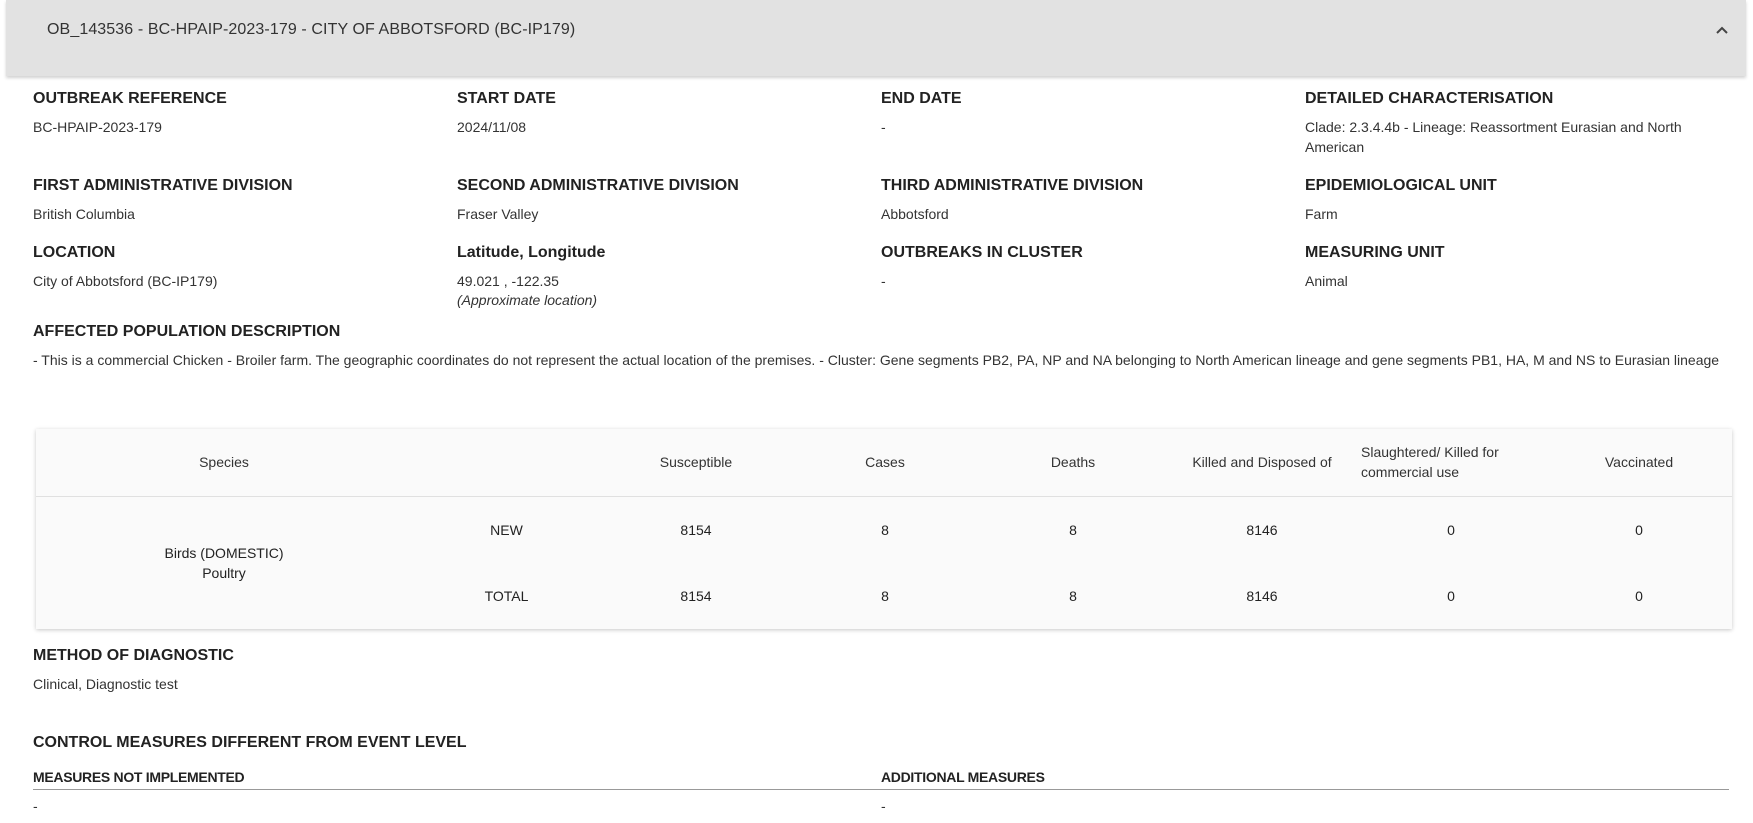  I want to click on field-start-date: START DATE 2024/11/08, so click(662, 113).